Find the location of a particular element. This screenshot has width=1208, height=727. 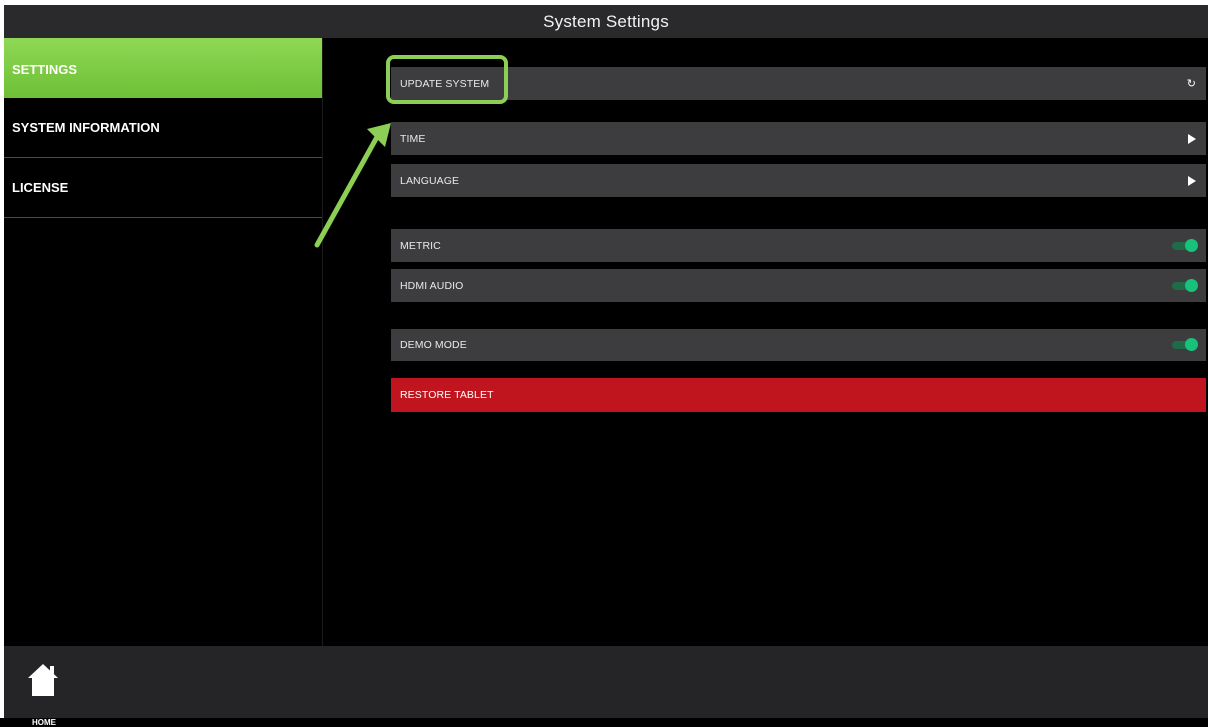

hdmi-audio-toggle is located at coordinates (1185, 285).